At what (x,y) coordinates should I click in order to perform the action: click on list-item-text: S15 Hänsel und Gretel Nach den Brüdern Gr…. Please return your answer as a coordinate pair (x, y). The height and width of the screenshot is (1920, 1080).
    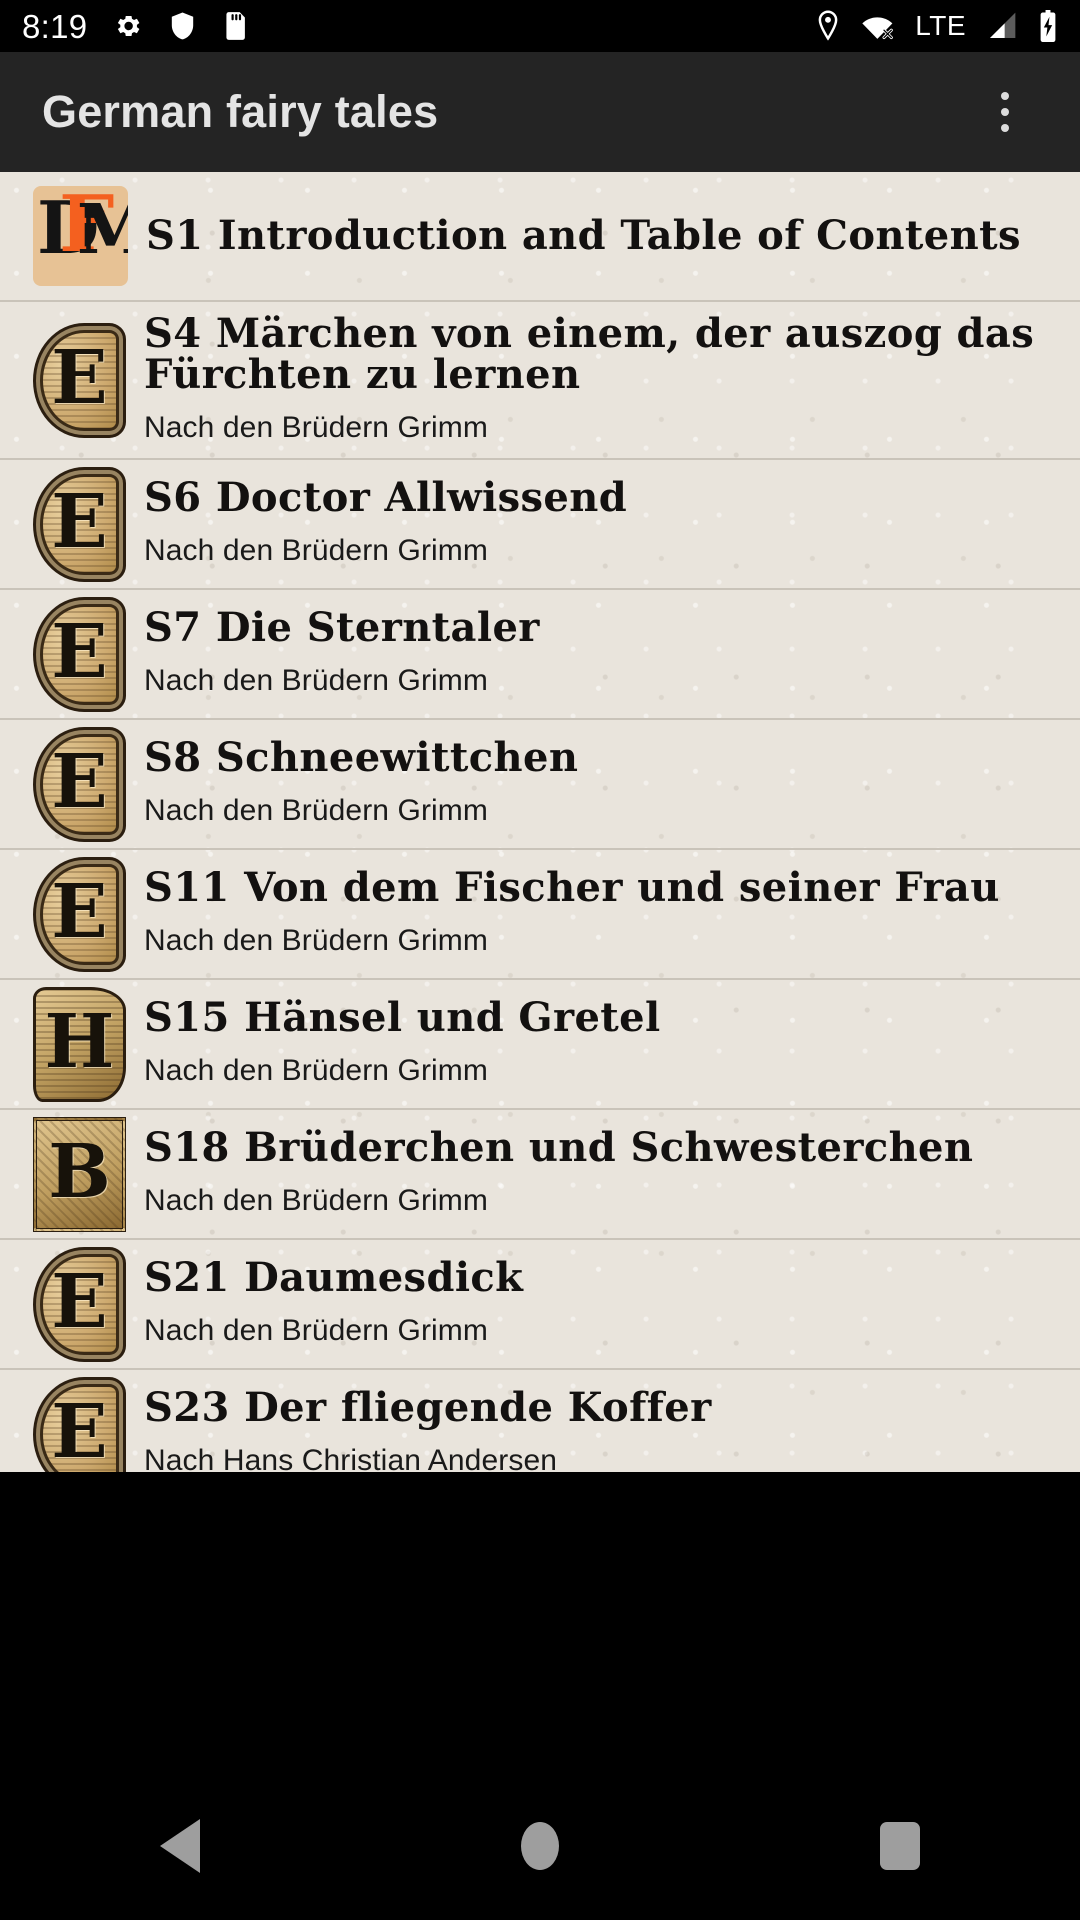
    Looking at the image, I should click on (612, 1043).